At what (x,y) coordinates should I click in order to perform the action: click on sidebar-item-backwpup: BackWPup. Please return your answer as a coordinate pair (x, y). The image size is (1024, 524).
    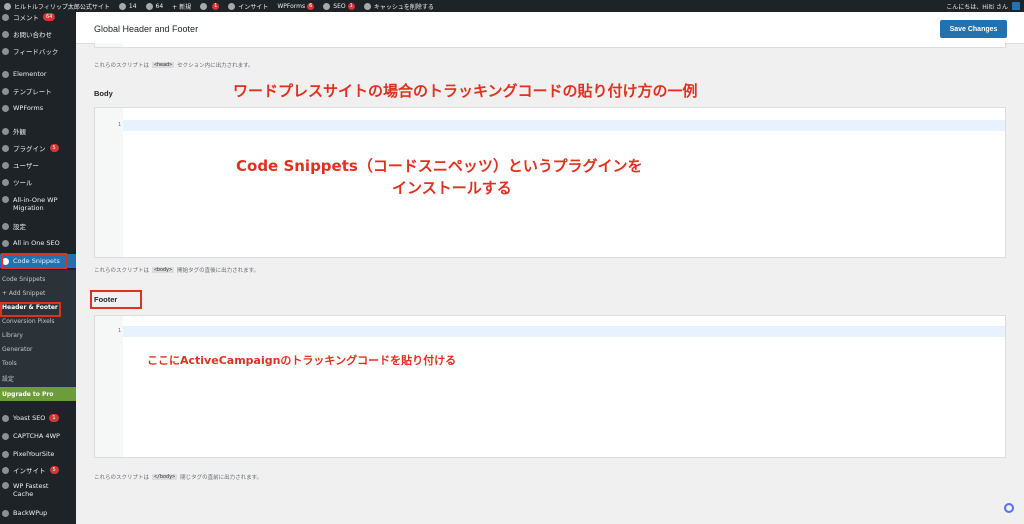
    Looking at the image, I should click on (38, 513).